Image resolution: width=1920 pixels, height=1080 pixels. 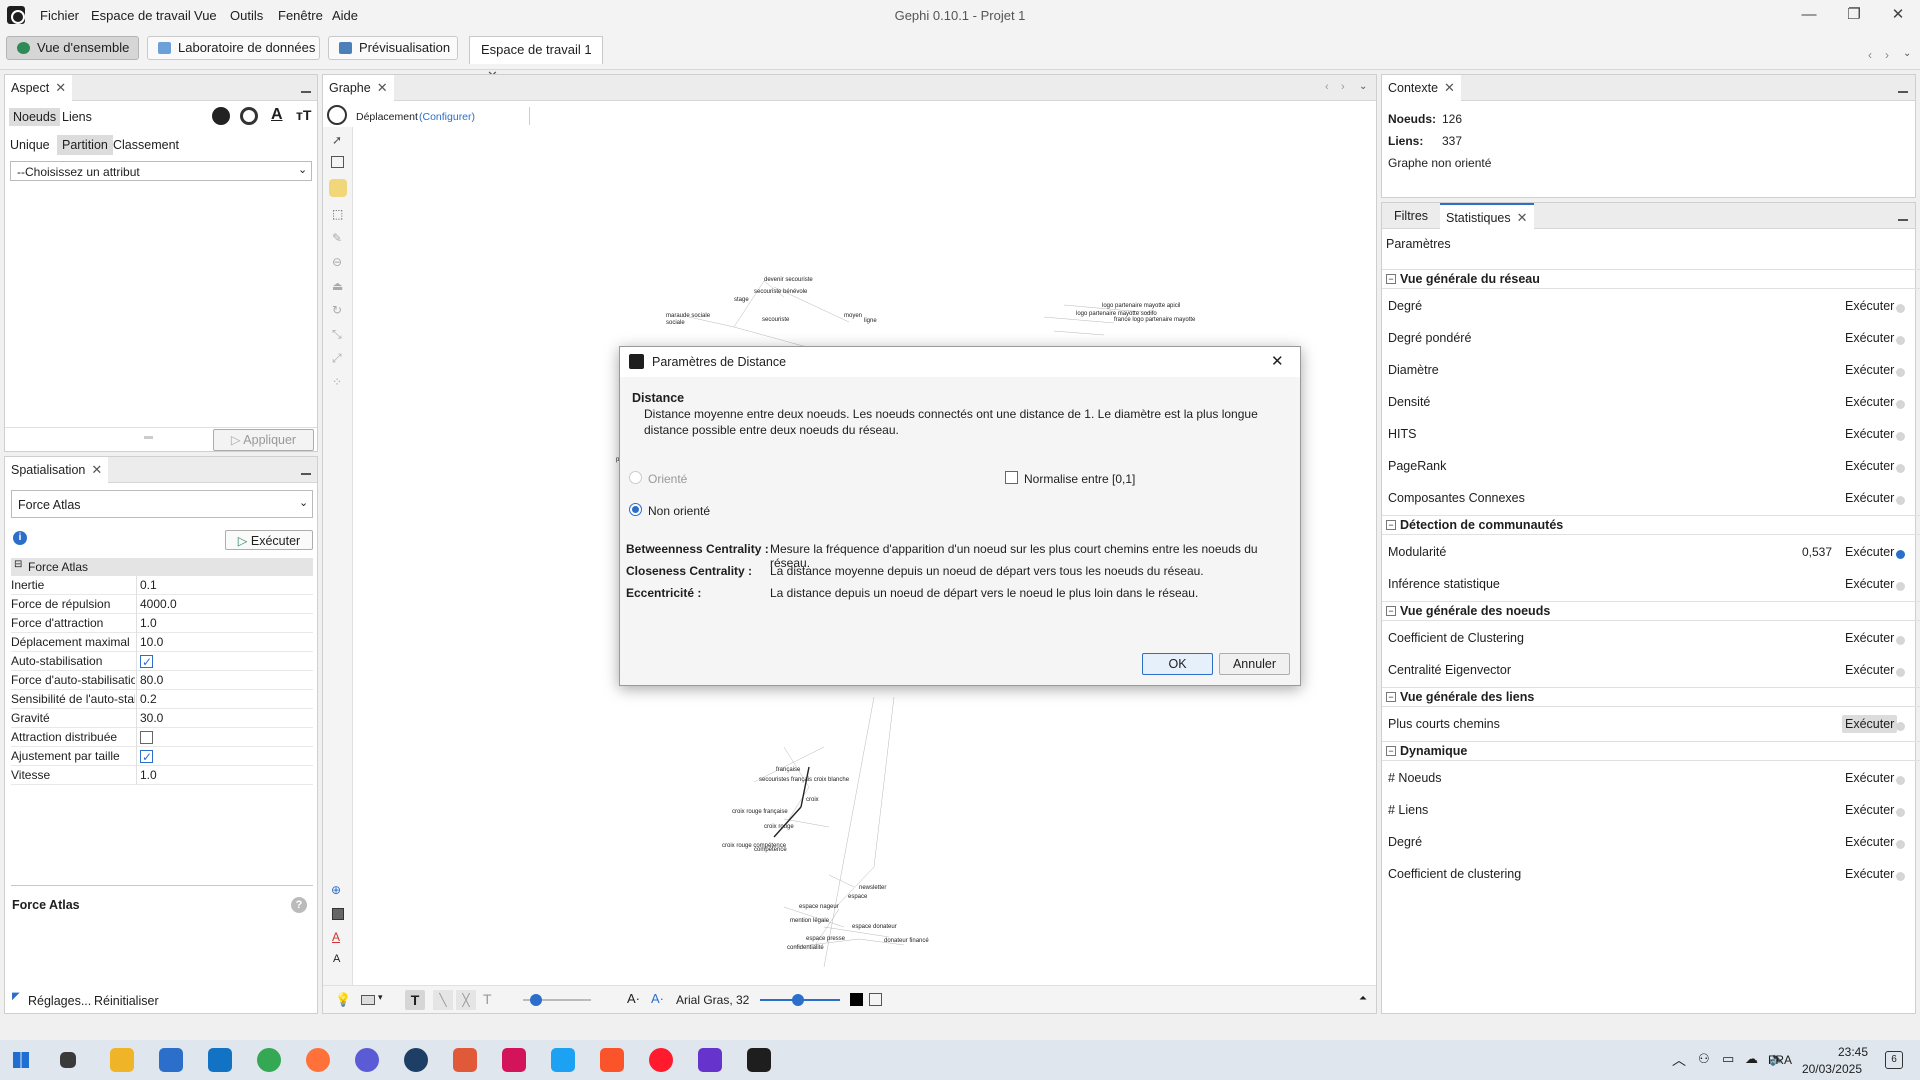 What do you see at coordinates (775, 320) in the screenshot?
I see `graph-node-label: secouriste` at bounding box center [775, 320].